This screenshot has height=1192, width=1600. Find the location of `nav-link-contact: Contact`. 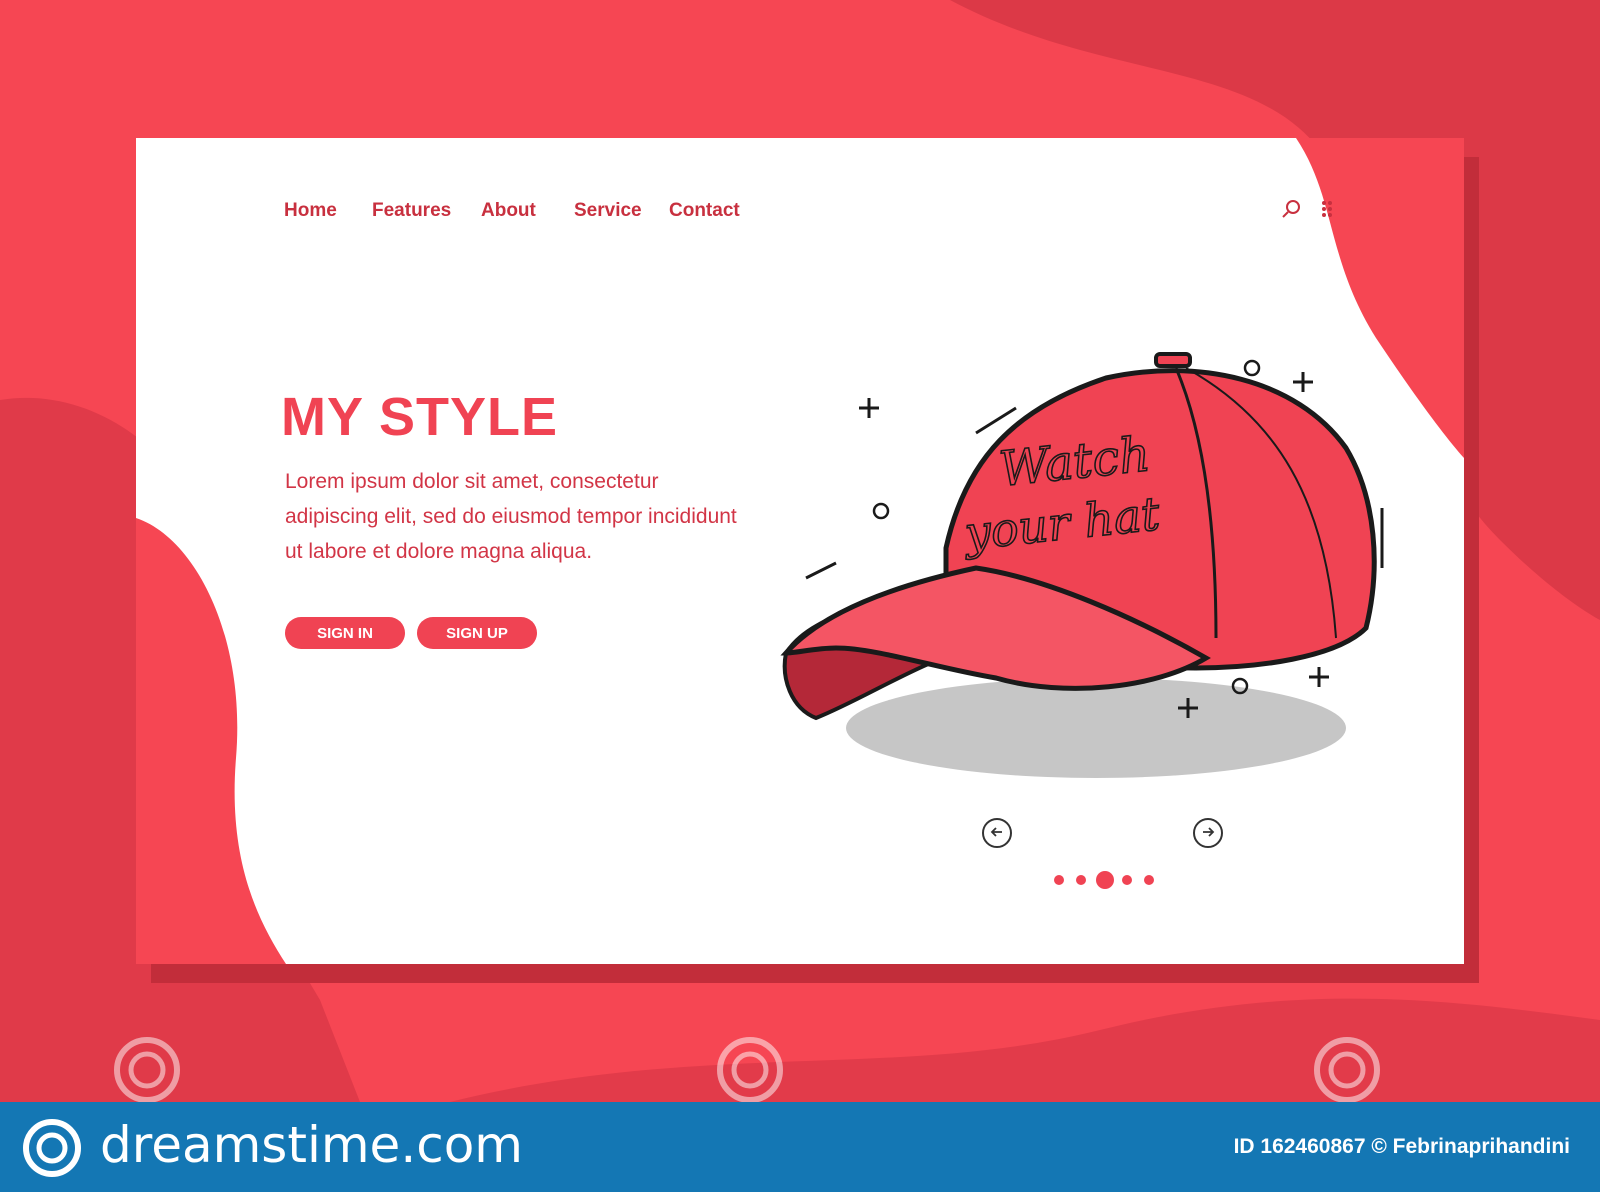

nav-link-contact: Contact is located at coordinates (704, 211).